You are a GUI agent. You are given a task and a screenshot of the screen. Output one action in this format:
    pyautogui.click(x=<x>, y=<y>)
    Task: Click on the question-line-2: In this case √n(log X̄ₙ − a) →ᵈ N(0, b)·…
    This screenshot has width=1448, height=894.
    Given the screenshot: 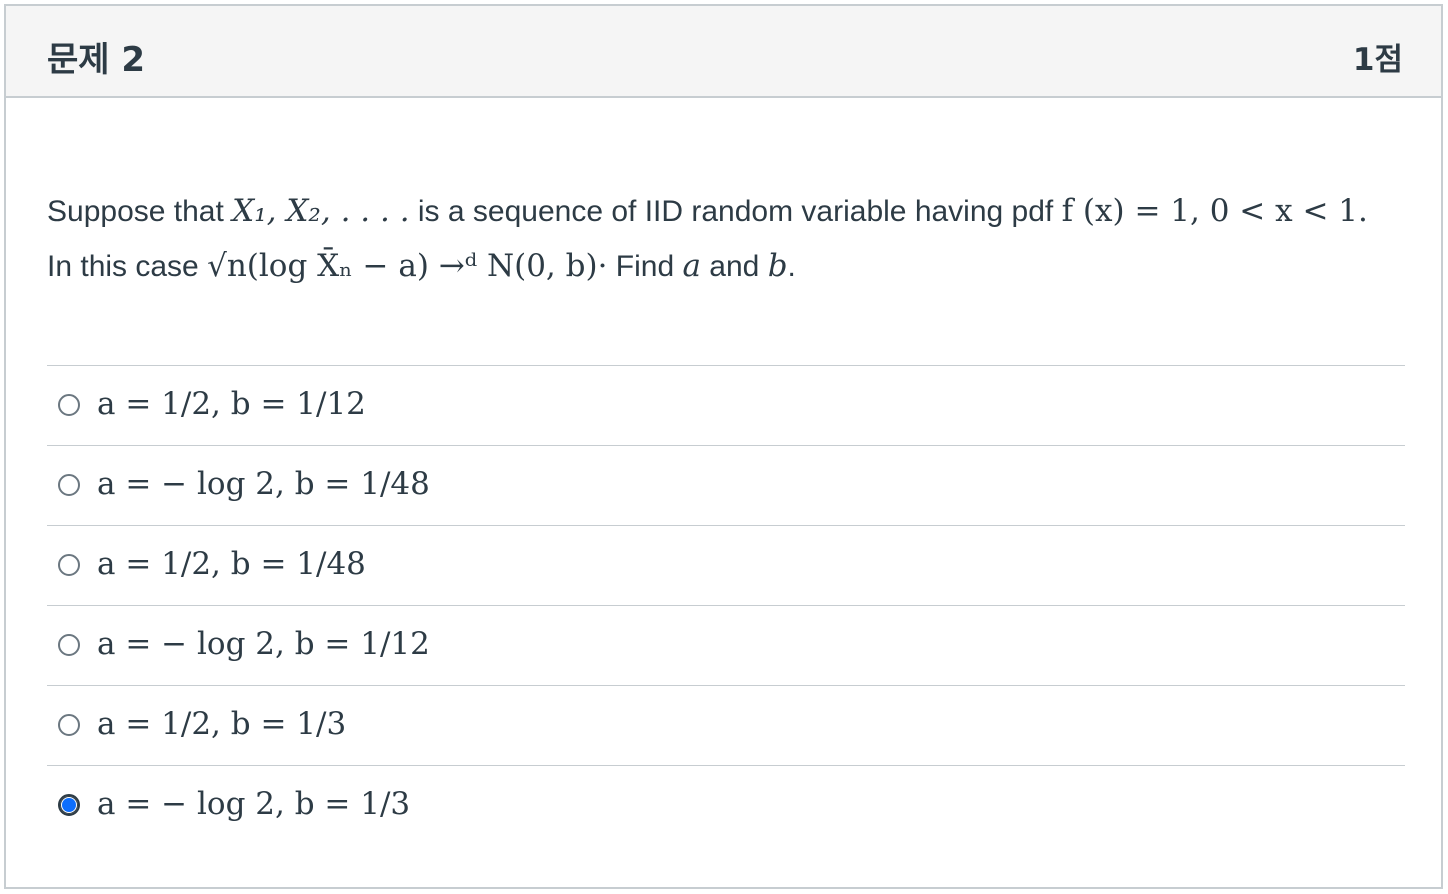 What is the action you would take?
    pyautogui.click(x=737, y=266)
    